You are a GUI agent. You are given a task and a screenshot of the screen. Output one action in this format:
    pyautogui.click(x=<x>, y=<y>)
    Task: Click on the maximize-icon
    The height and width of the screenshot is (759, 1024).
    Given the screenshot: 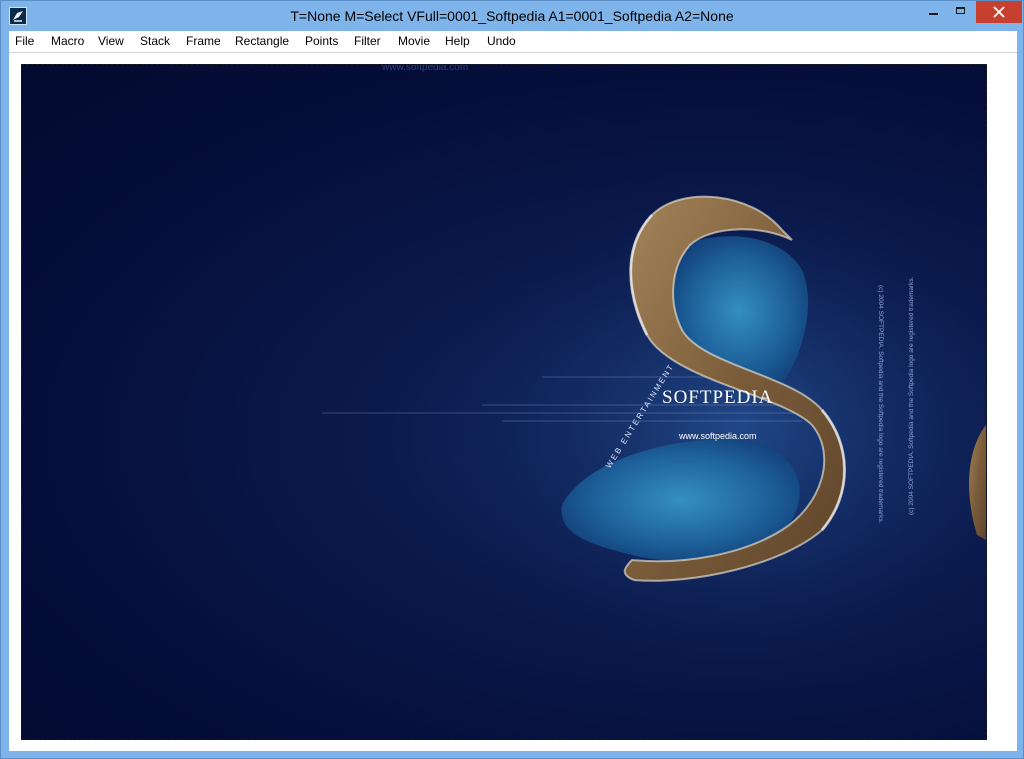 What is the action you would take?
    pyautogui.click(x=961, y=12)
    